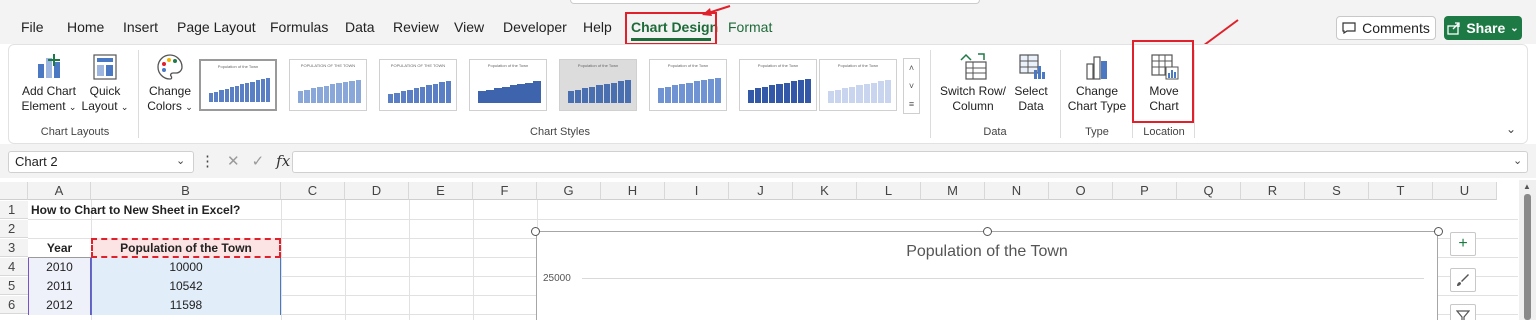 The width and height of the screenshot is (1536, 320). I want to click on more-icon: ⋮, so click(207, 161).